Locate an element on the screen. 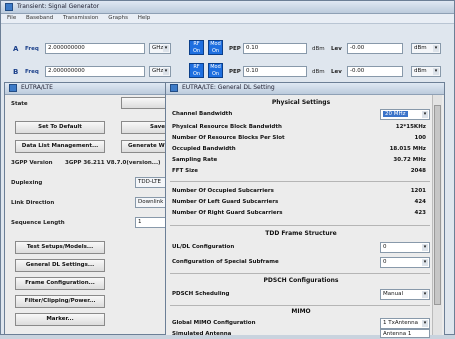 Image resolution: width=455 pixels, height=339 pixels. occupied-subcarriers-value: 1201 is located at coordinates (418, 191).